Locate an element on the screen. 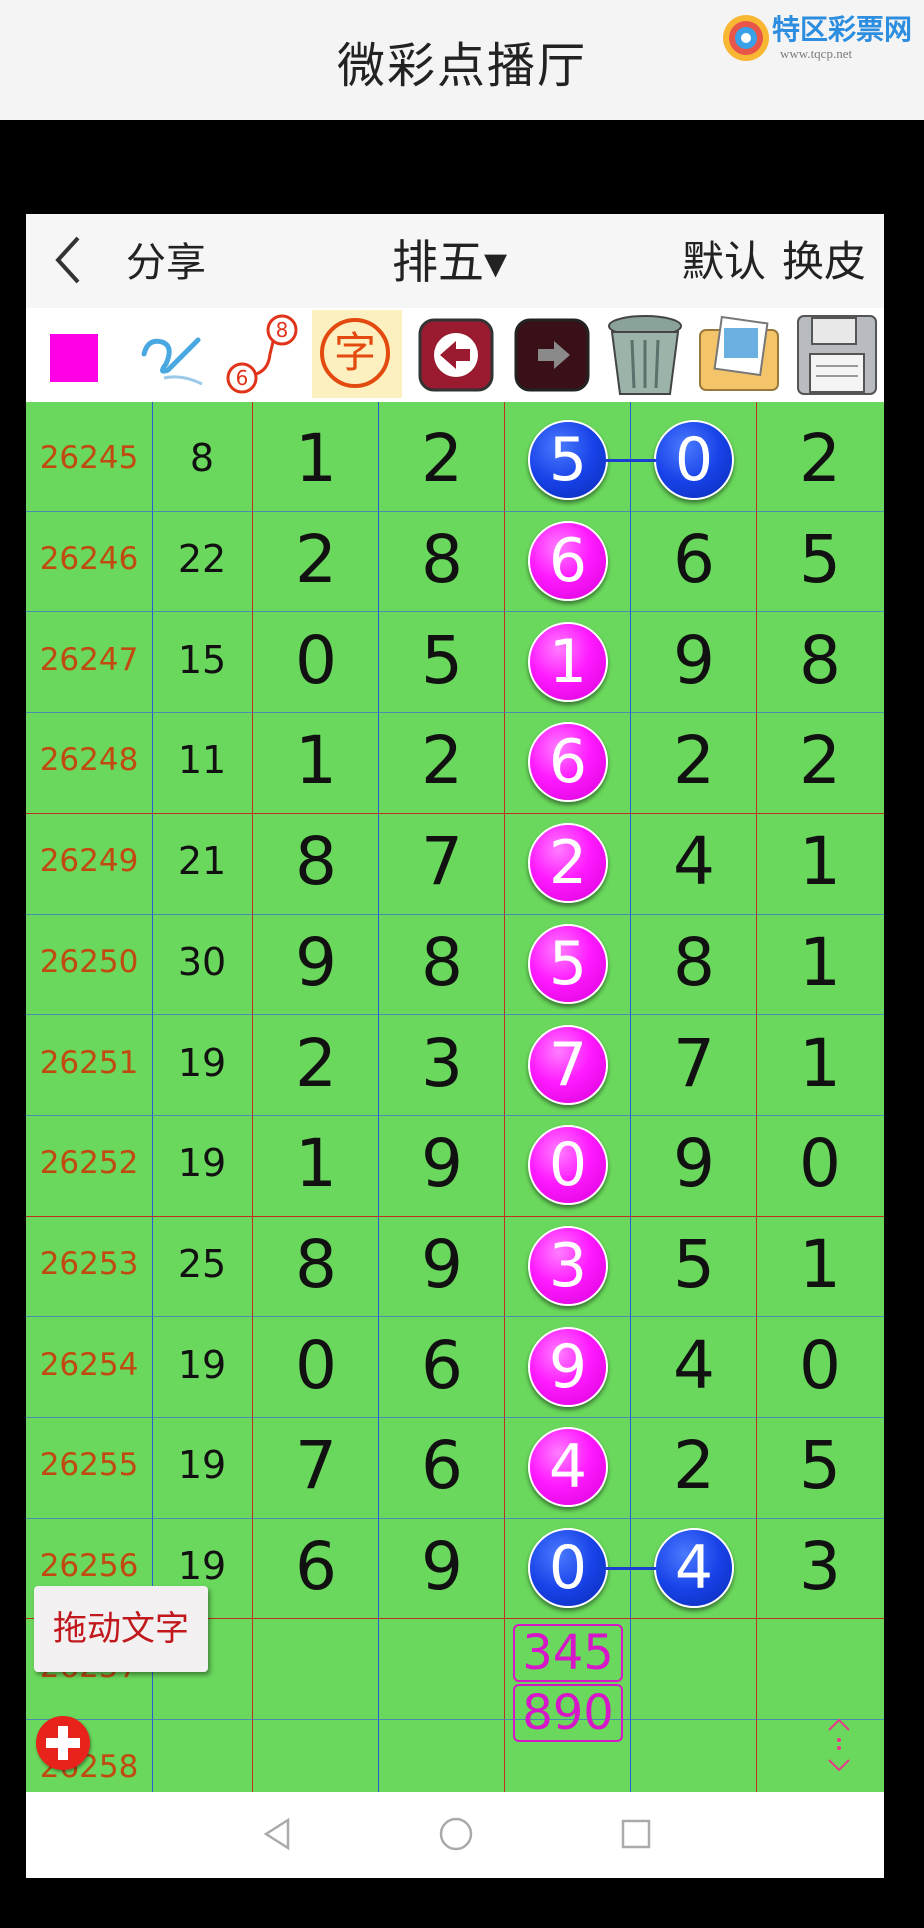 The image size is (924, 1928). pending-digit-group: 345 is located at coordinates (568, 1653).